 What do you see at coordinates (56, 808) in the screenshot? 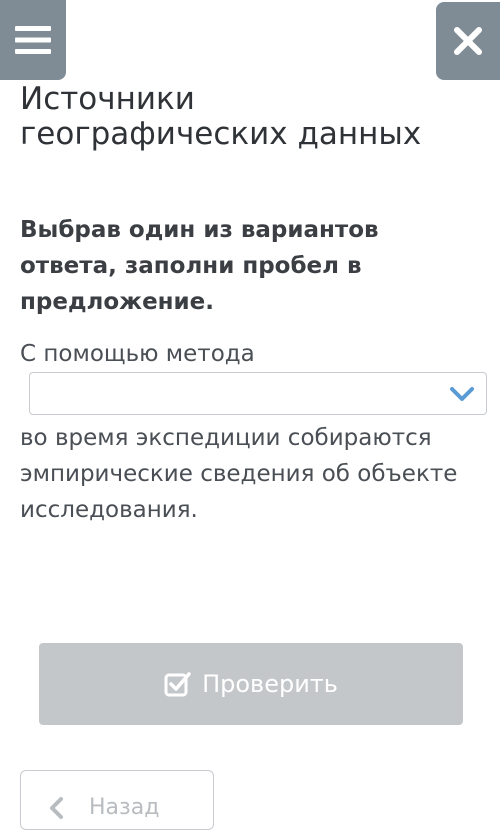
I see `arrow-left-icon` at bounding box center [56, 808].